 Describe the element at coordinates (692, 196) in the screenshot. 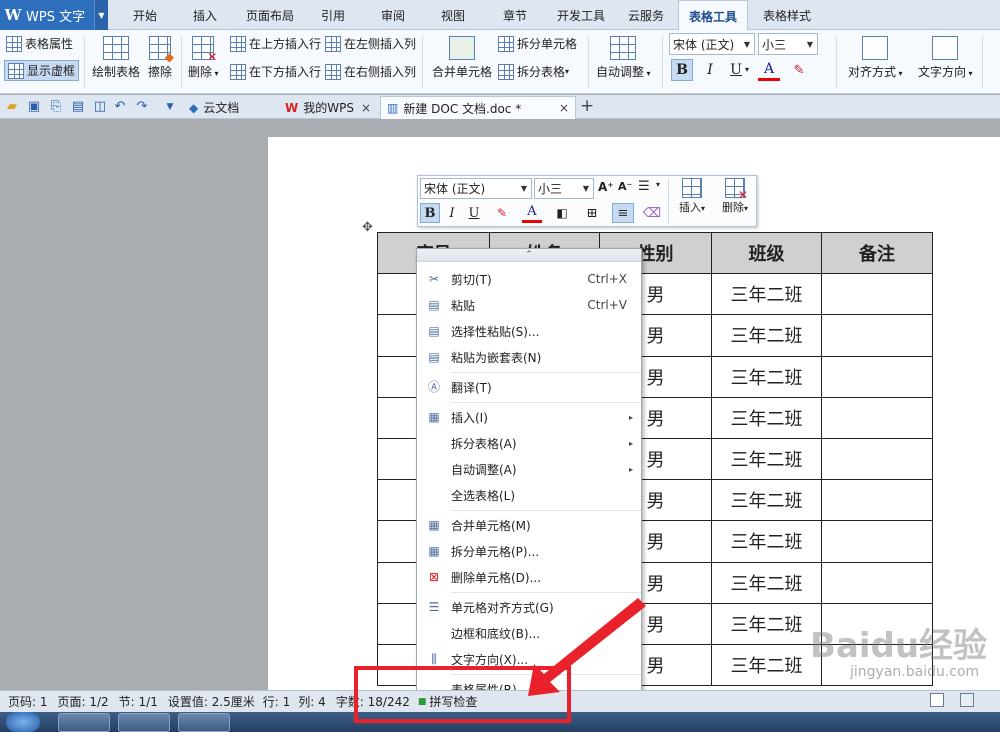

I see `mini-insert-button: 插入▾` at that location.